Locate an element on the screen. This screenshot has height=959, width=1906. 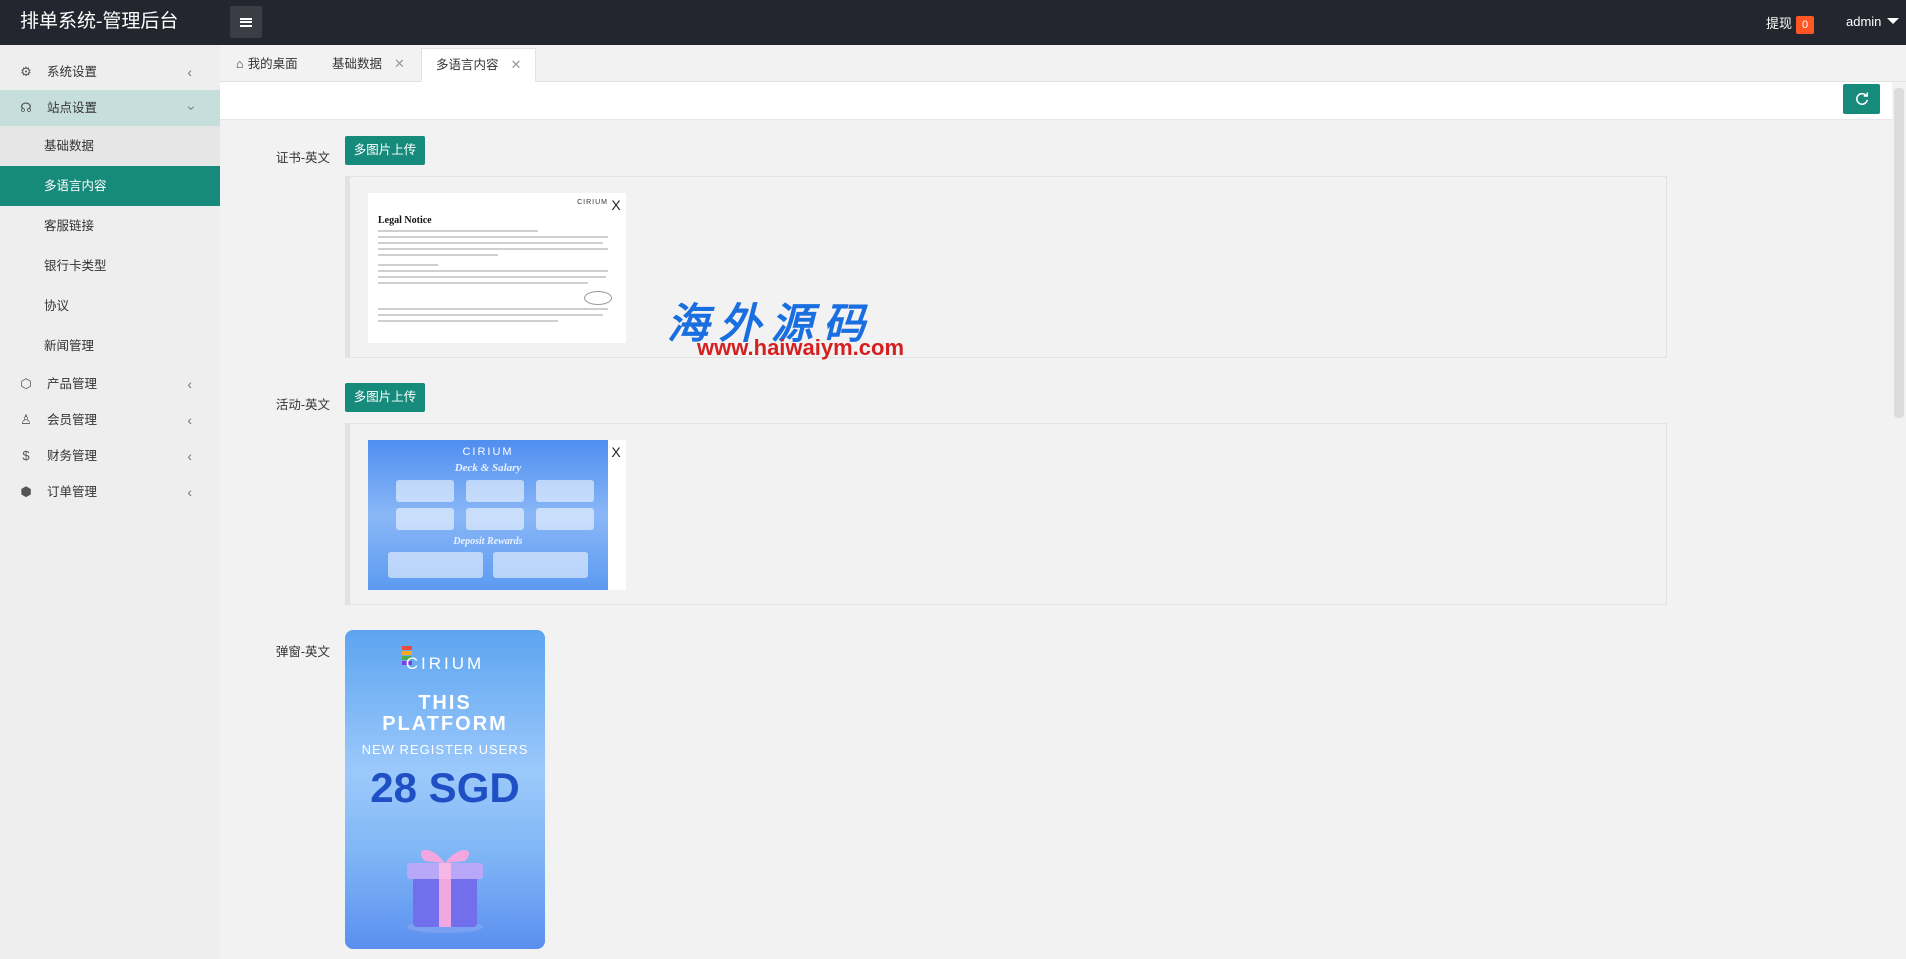
sidebar-subitem-basic-data: 基础数据 is located at coordinates (110, 146).